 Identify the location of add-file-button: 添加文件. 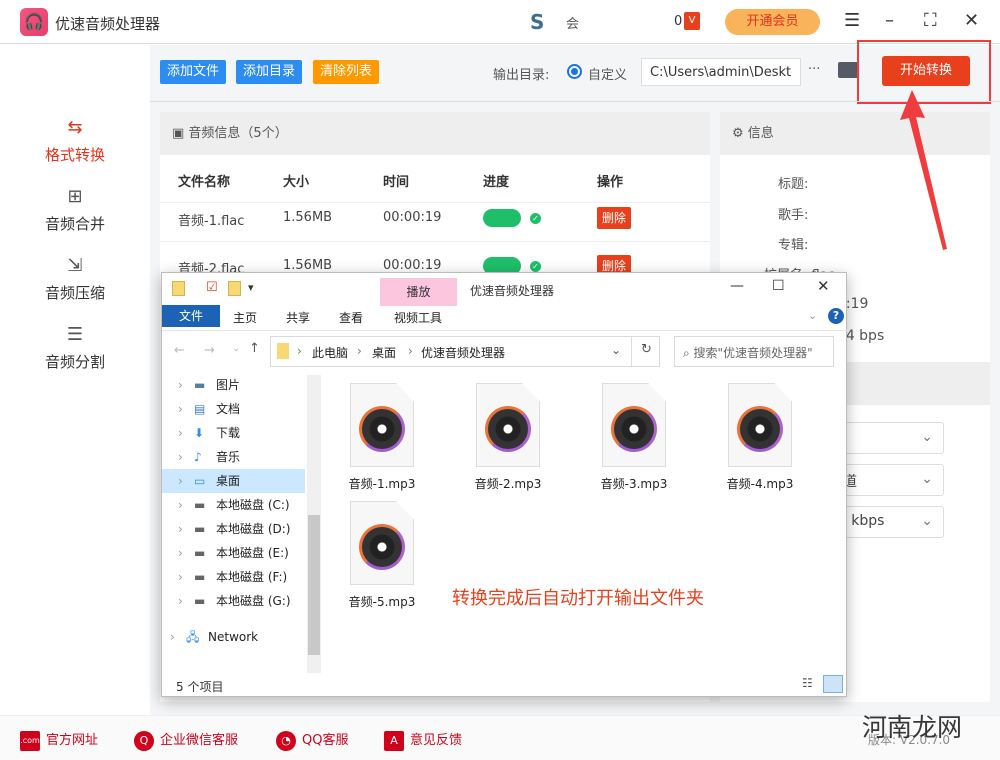
(193, 72).